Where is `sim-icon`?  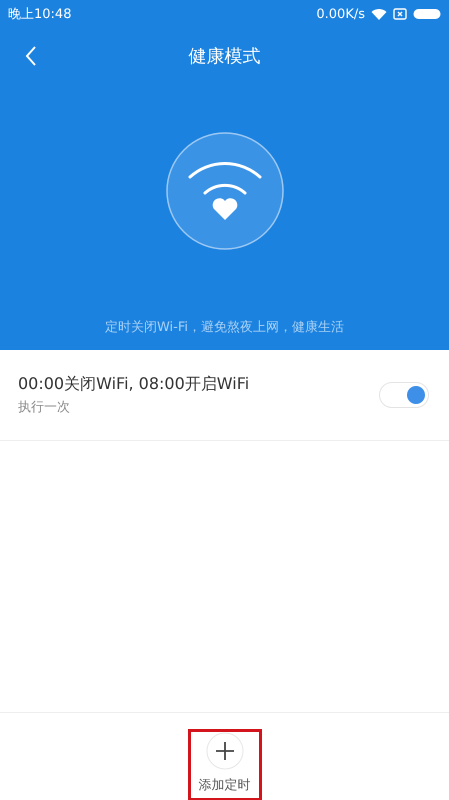 sim-icon is located at coordinates (400, 14).